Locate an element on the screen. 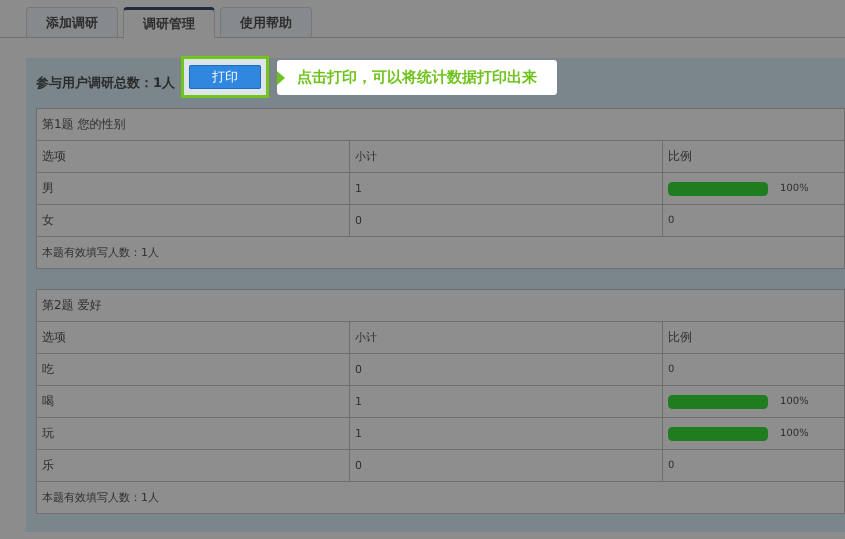 The width and height of the screenshot is (845, 539). print-button: 打印 is located at coordinates (225, 77).